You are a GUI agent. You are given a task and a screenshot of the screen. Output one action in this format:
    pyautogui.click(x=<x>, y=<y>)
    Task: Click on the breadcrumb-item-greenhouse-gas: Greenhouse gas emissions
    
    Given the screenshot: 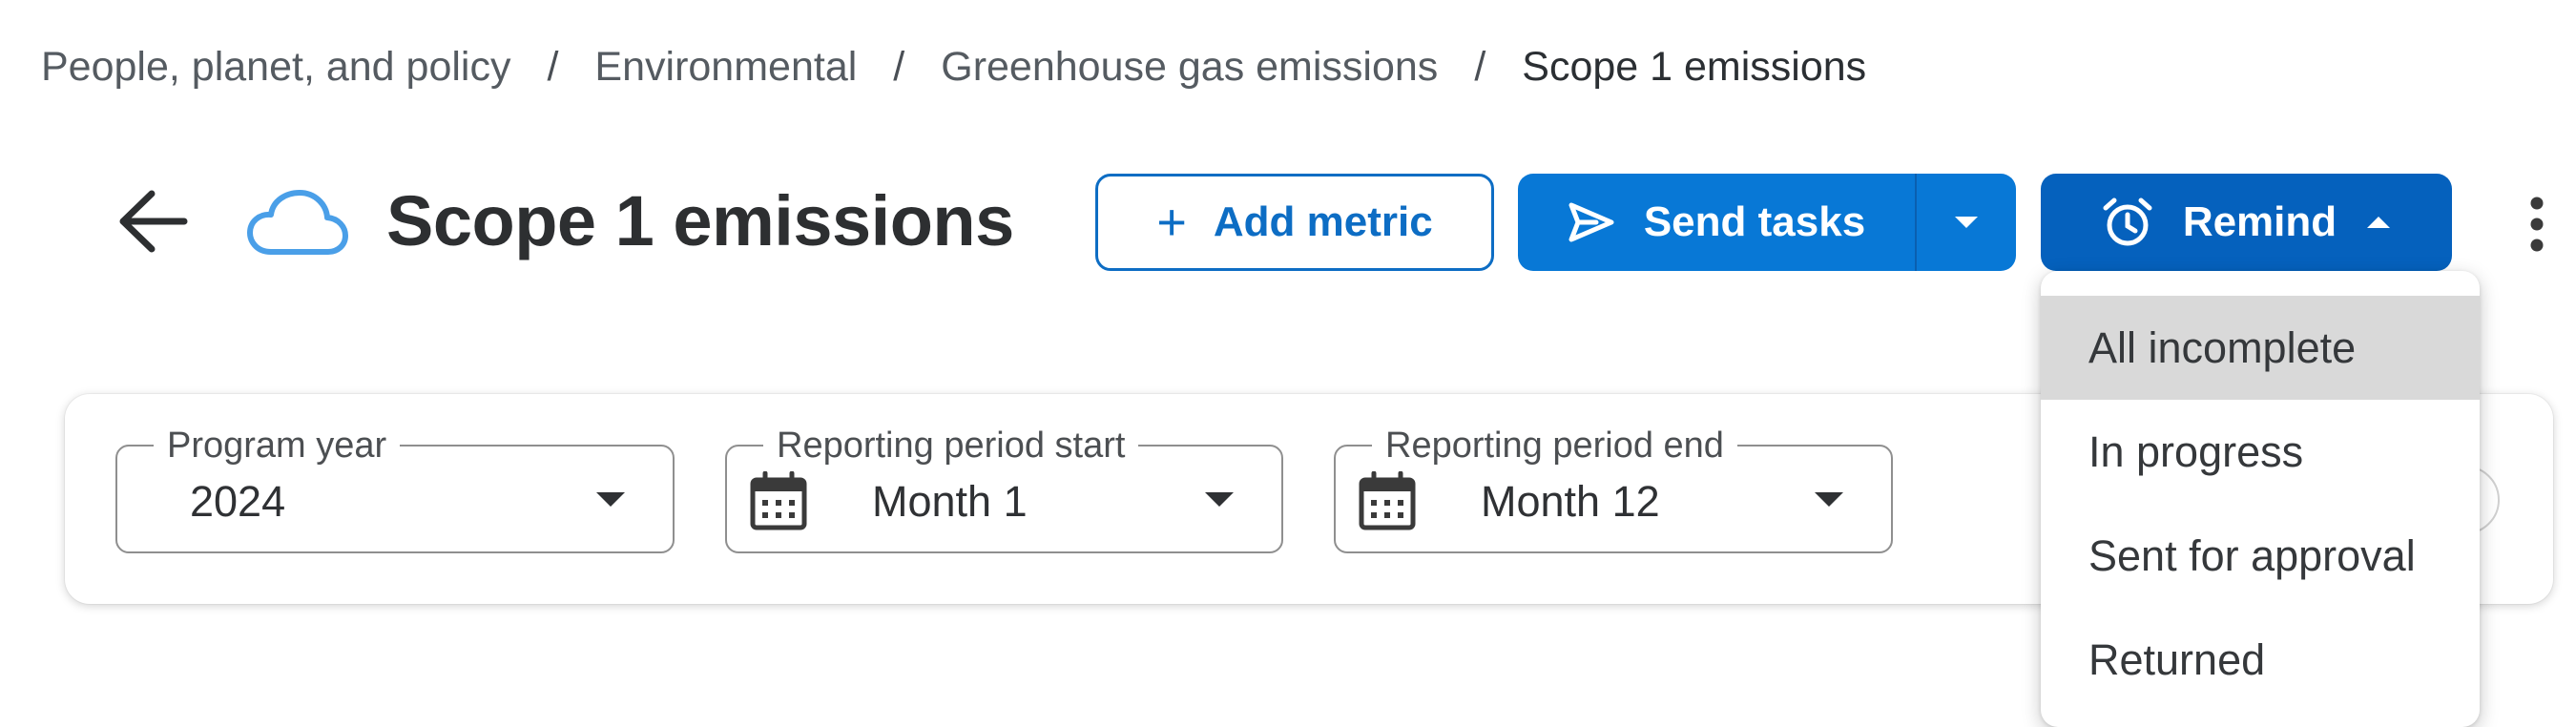 What is the action you would take?
    pyautogui.click(x=1189, y=66)
    